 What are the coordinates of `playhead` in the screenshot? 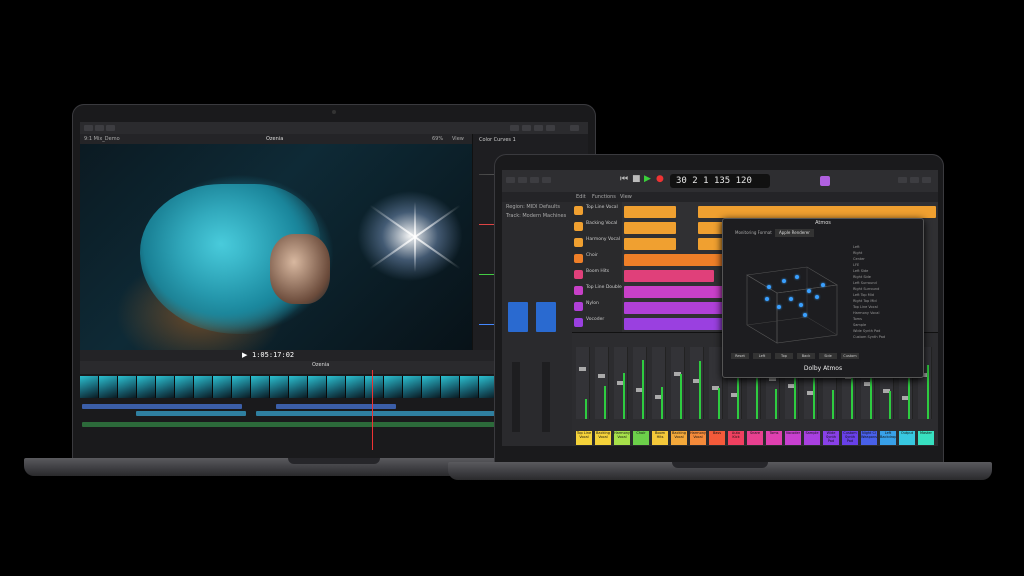 It's located at (372, 410).